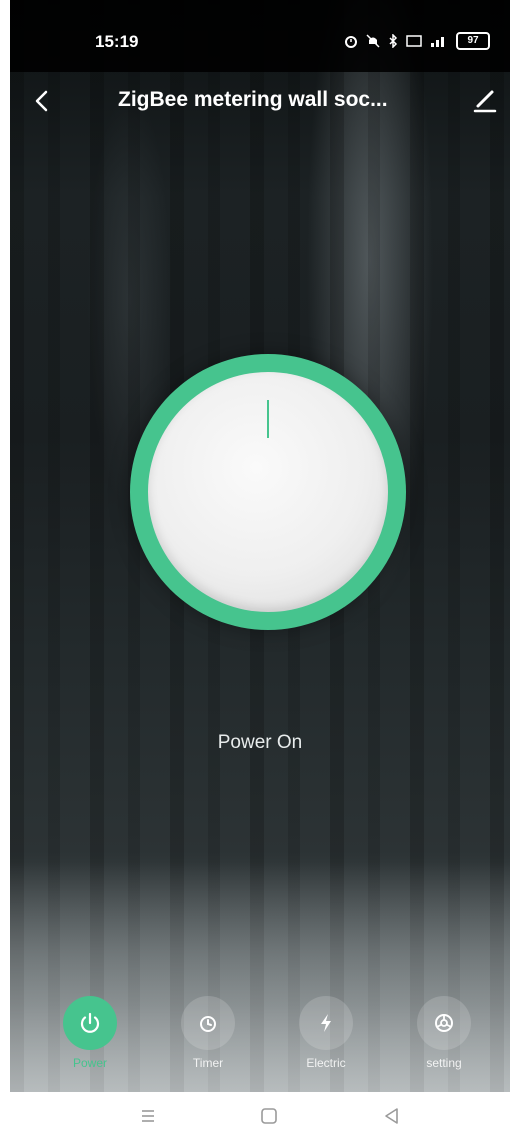 Image resolution: width=519 pixels, height=1135 pixels. I want to click on system-nav-bar, so click(259, 1113).